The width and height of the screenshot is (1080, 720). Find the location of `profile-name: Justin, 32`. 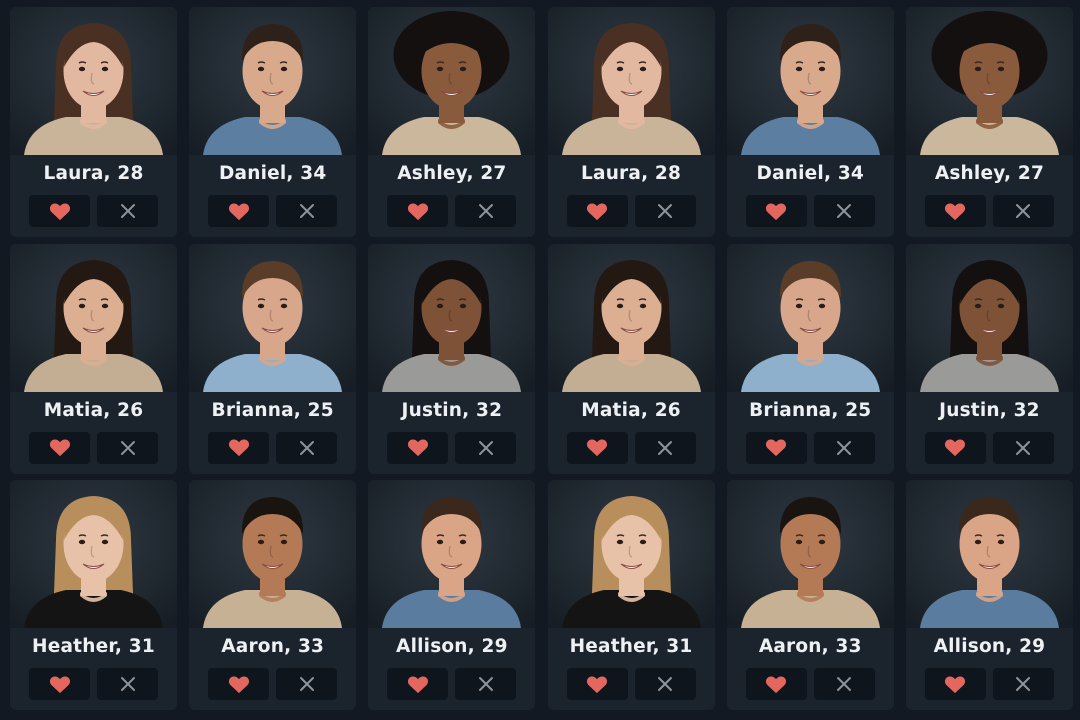

profile-name: Justin, 32 is located at coordinates (989, 410).